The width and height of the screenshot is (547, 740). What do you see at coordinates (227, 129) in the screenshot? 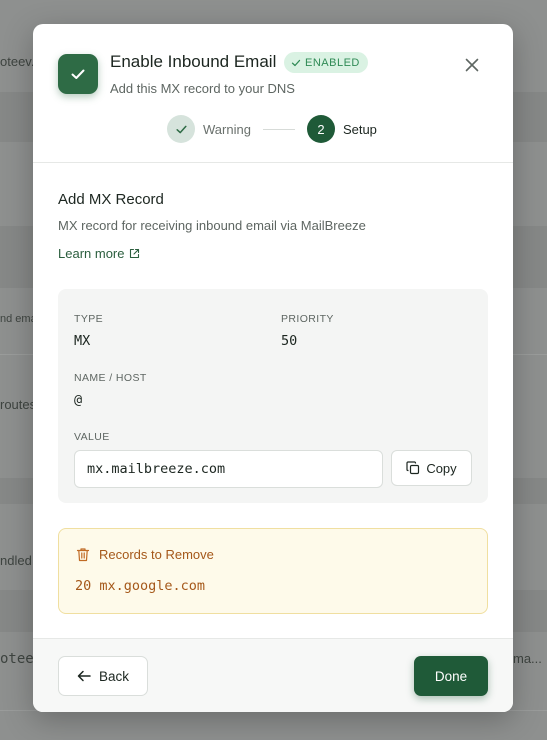
I see `step-warning-label: Warning` at bounding box center [227, 129].